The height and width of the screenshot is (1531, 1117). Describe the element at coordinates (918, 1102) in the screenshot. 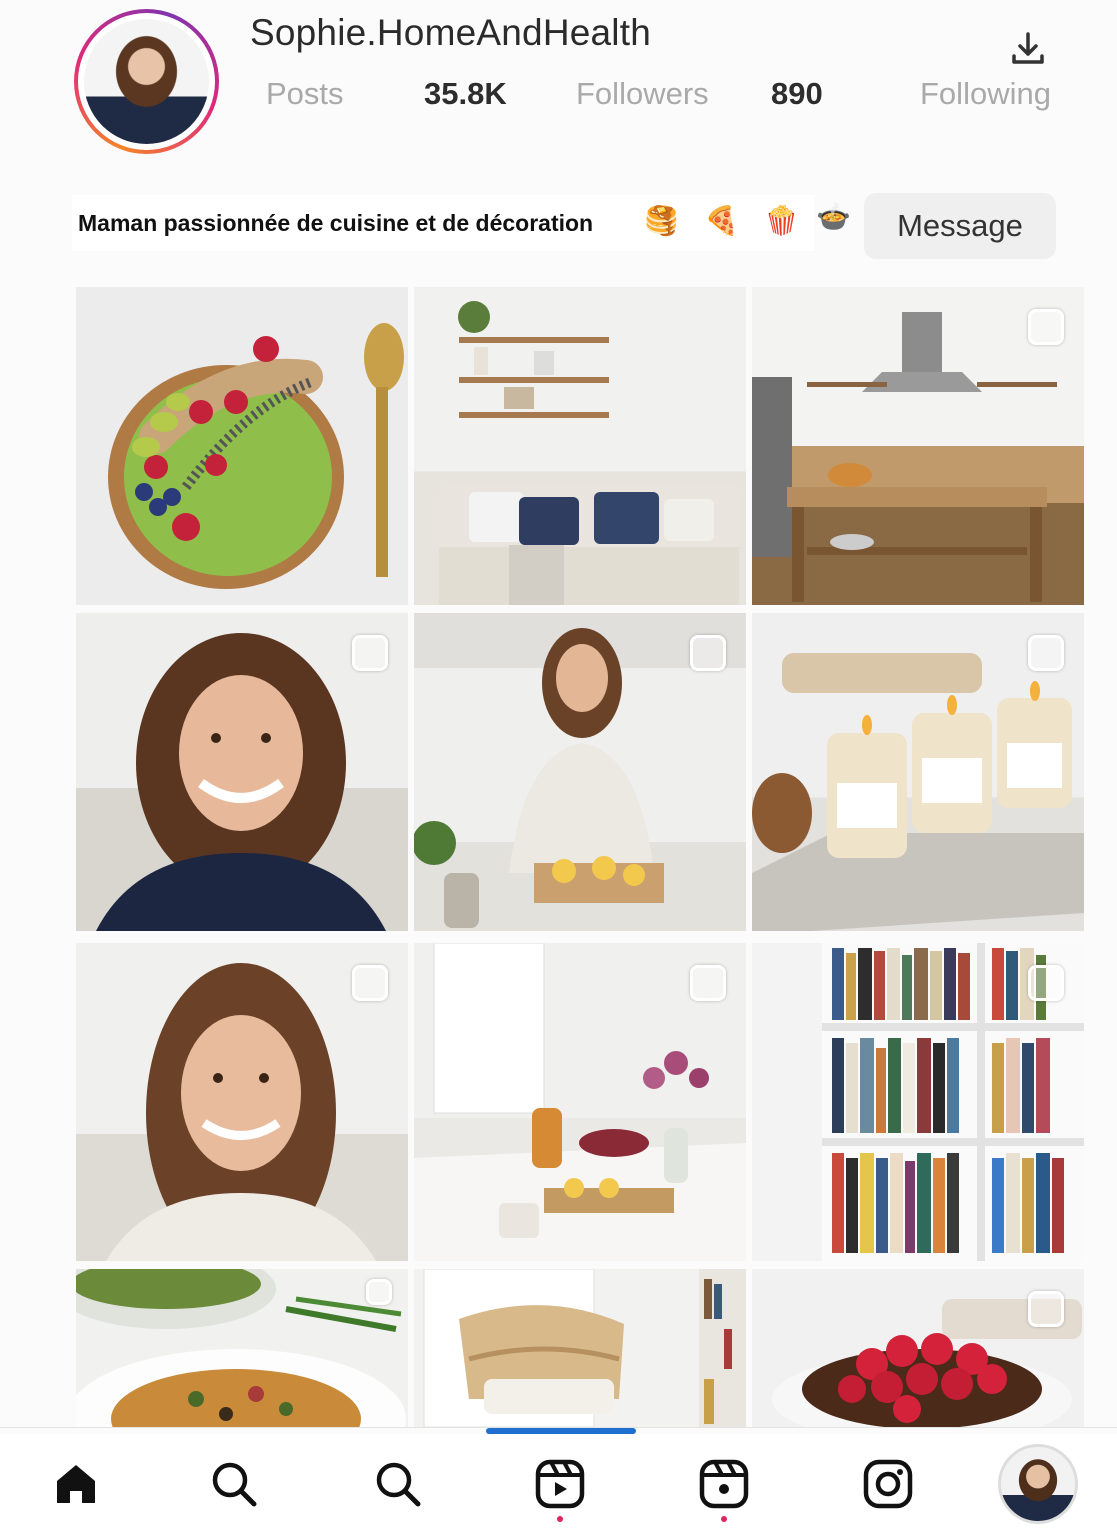

I see `post-bookshelf` at that location.